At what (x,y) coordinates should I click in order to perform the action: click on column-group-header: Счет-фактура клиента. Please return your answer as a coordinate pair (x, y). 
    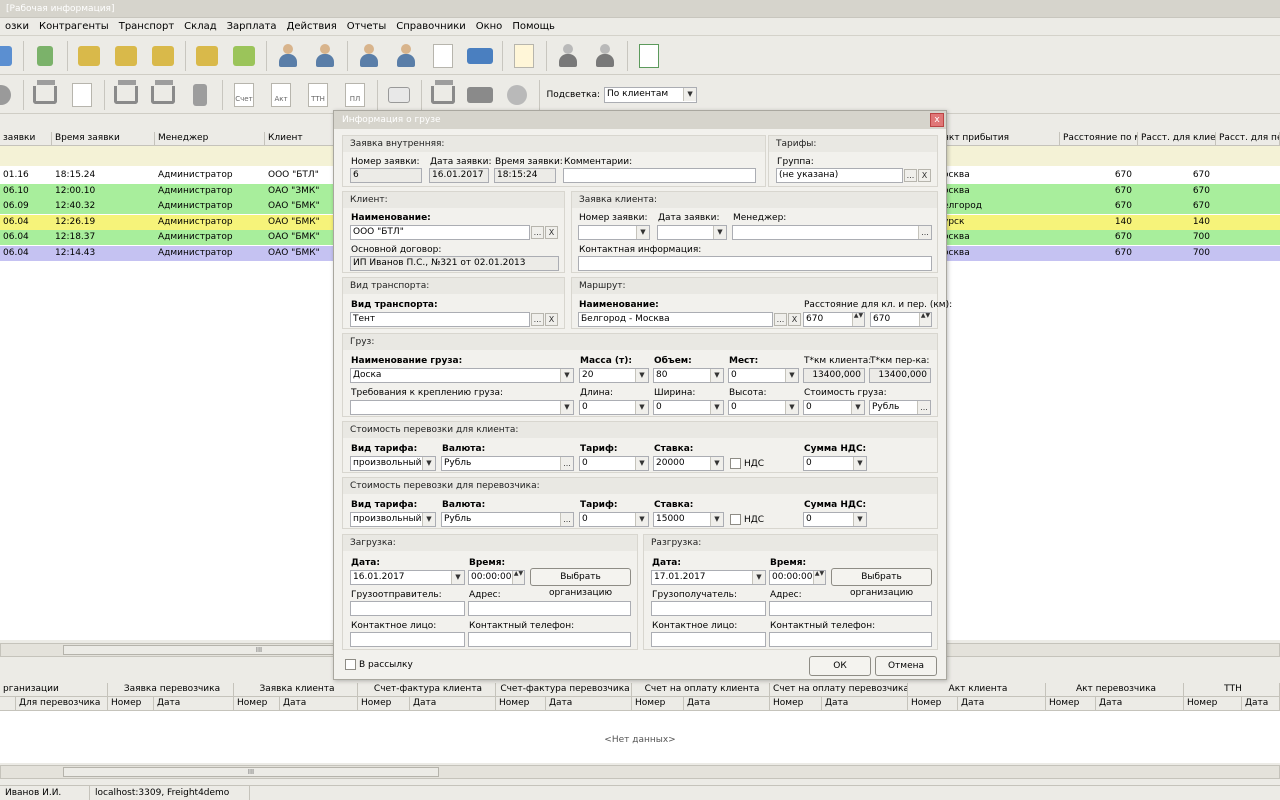
    Looking at the image, I should click on (427, 690).